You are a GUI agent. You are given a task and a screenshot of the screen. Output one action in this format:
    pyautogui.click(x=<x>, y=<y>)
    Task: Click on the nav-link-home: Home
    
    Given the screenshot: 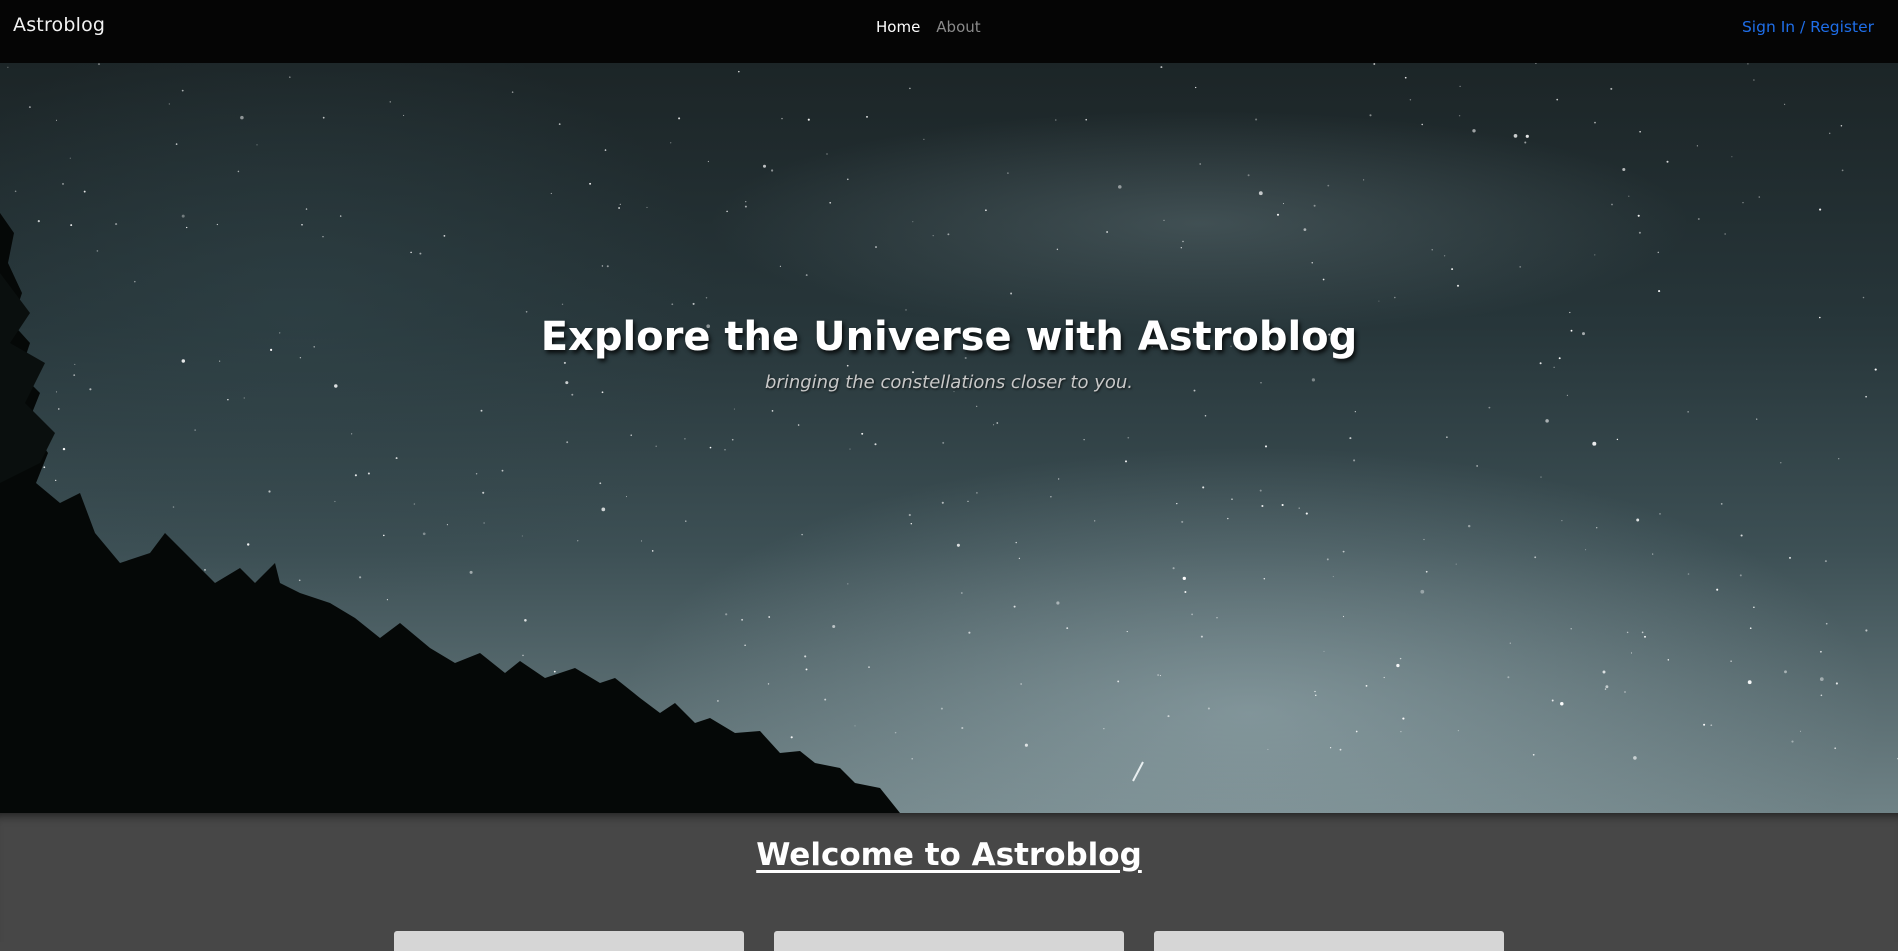 What is the action you would take?
    pyautogui.click(x=898, y=27)
    